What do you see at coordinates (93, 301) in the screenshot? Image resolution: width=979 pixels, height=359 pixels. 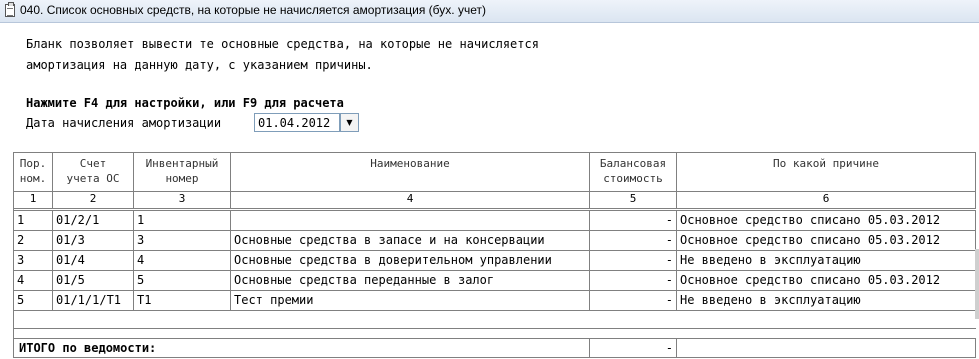 I see `table-cell-account: 01/1/1/T1` at bounding box center [93, 301].